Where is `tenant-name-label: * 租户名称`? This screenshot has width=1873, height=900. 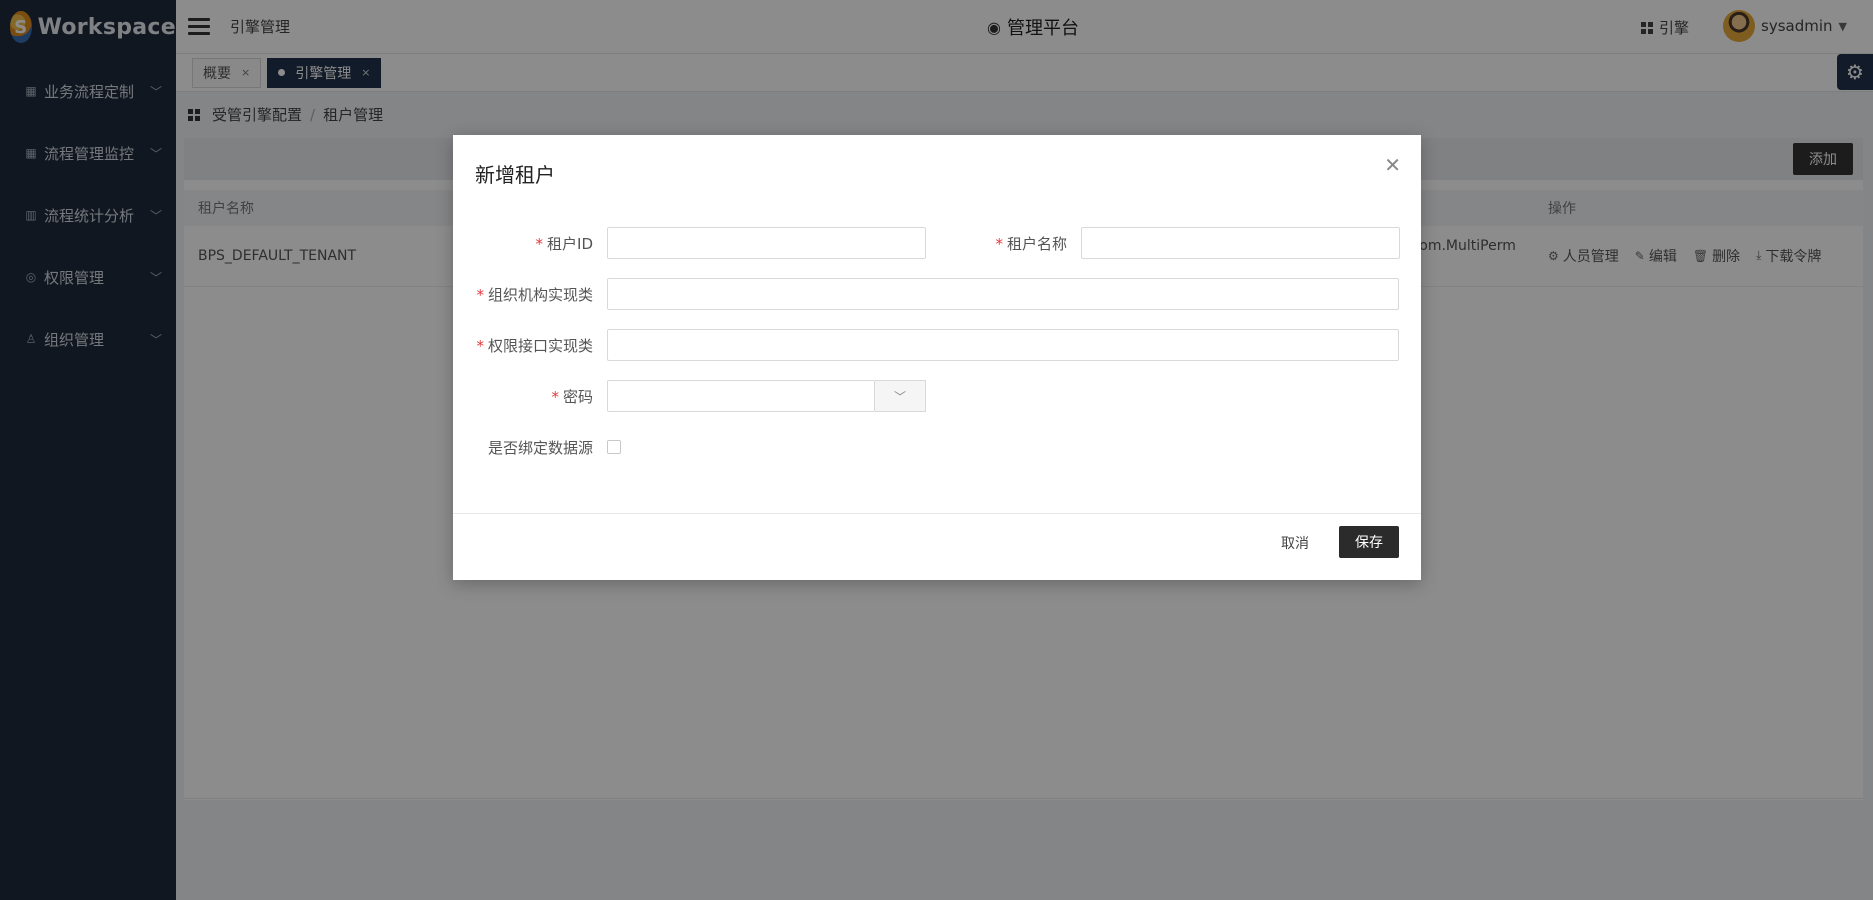 tenant-name-label: * 租户名称 is located at coordinates (1031, 243).